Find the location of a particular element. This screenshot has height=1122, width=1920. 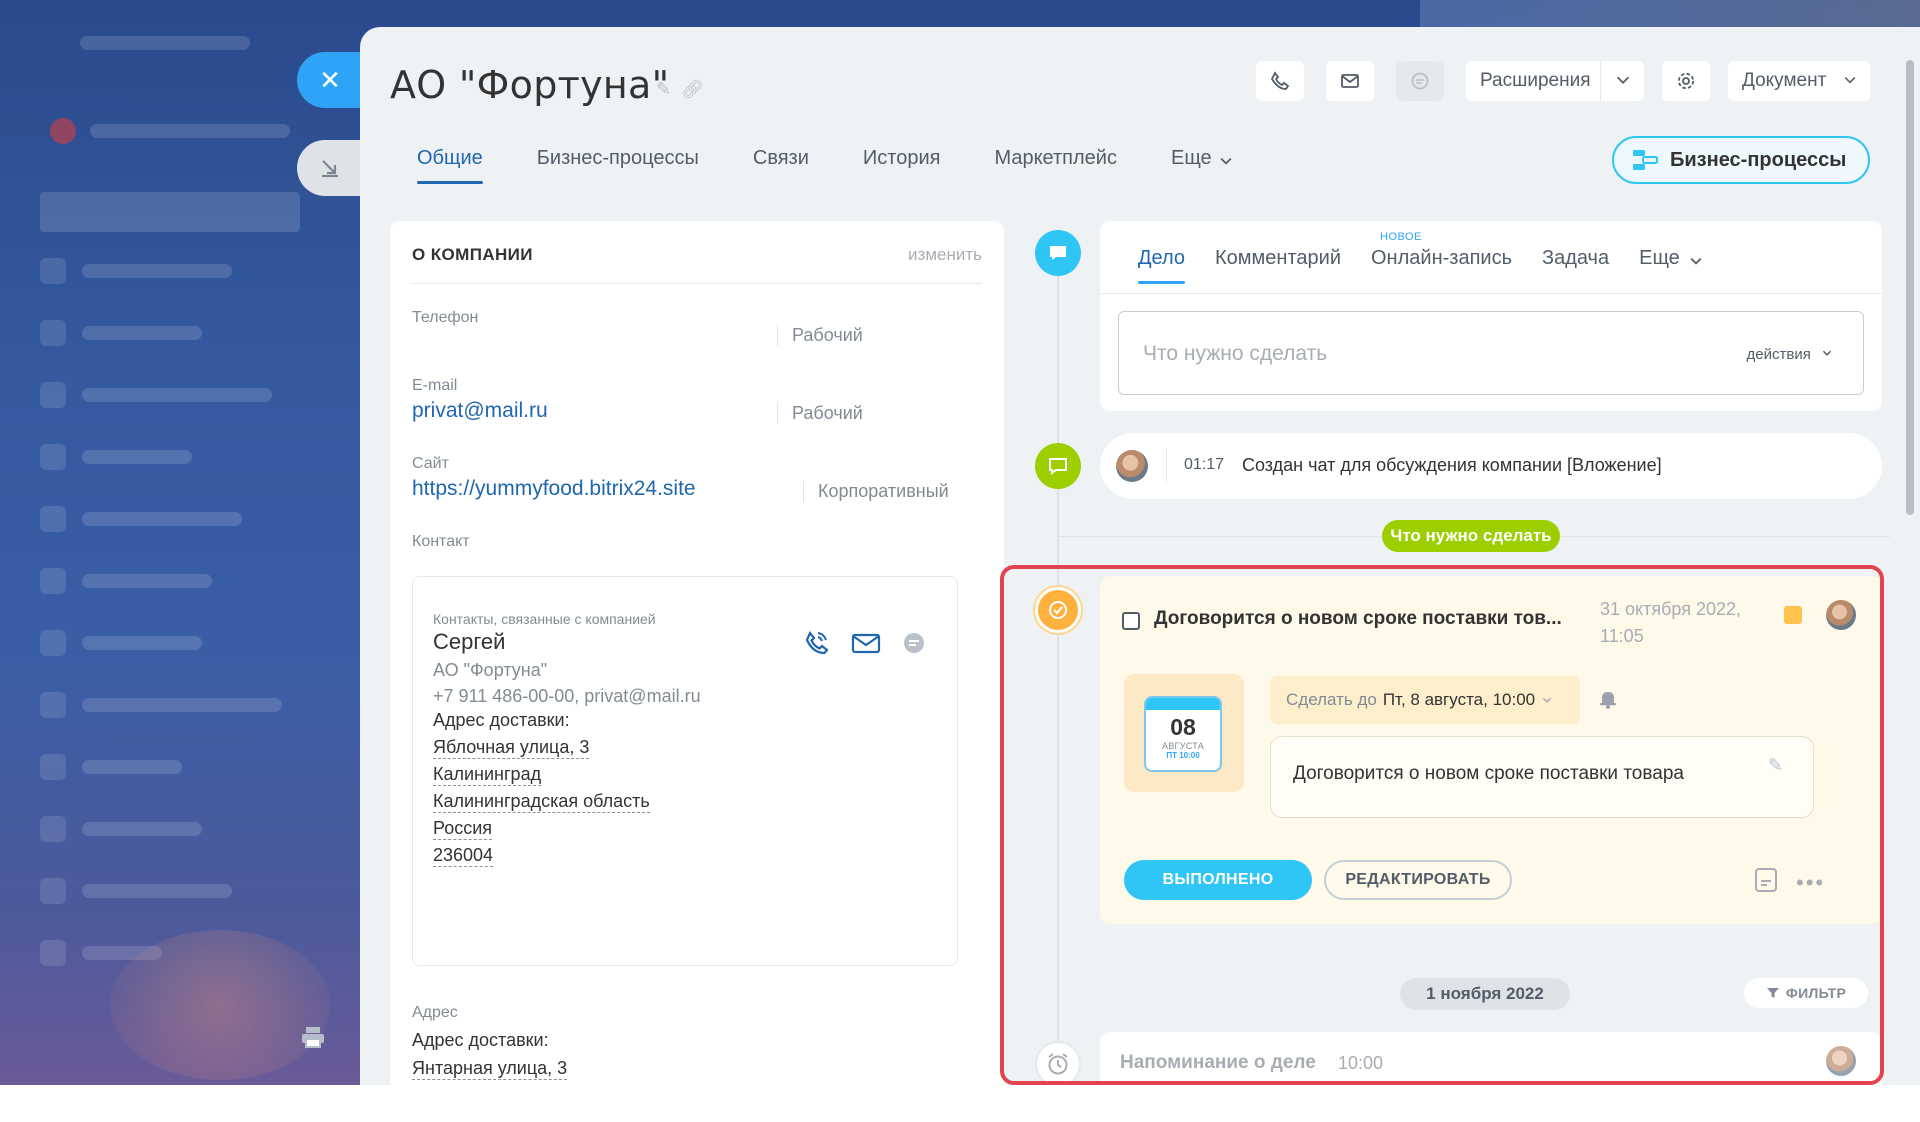

print-icon is located at coordinates (313, 1037).